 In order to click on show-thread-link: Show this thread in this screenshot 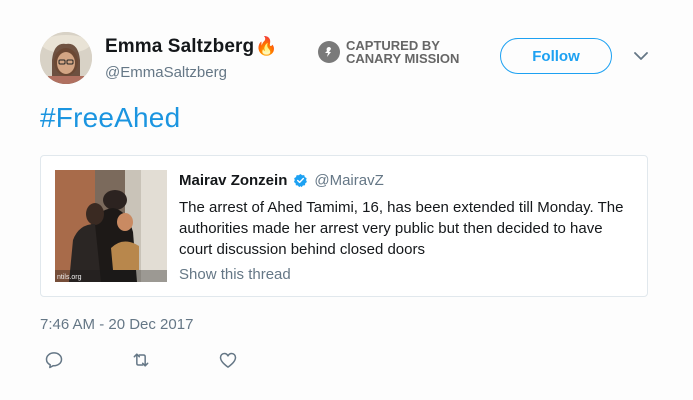, I will do `click(409, 274)`.